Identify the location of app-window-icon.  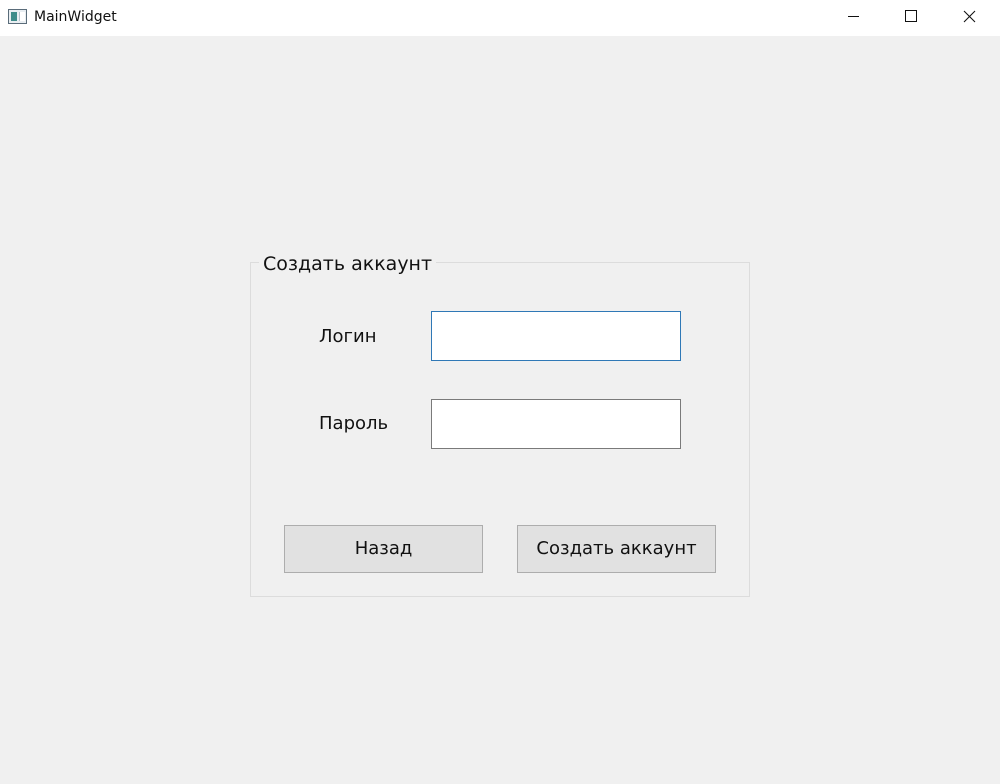
(17, 16).